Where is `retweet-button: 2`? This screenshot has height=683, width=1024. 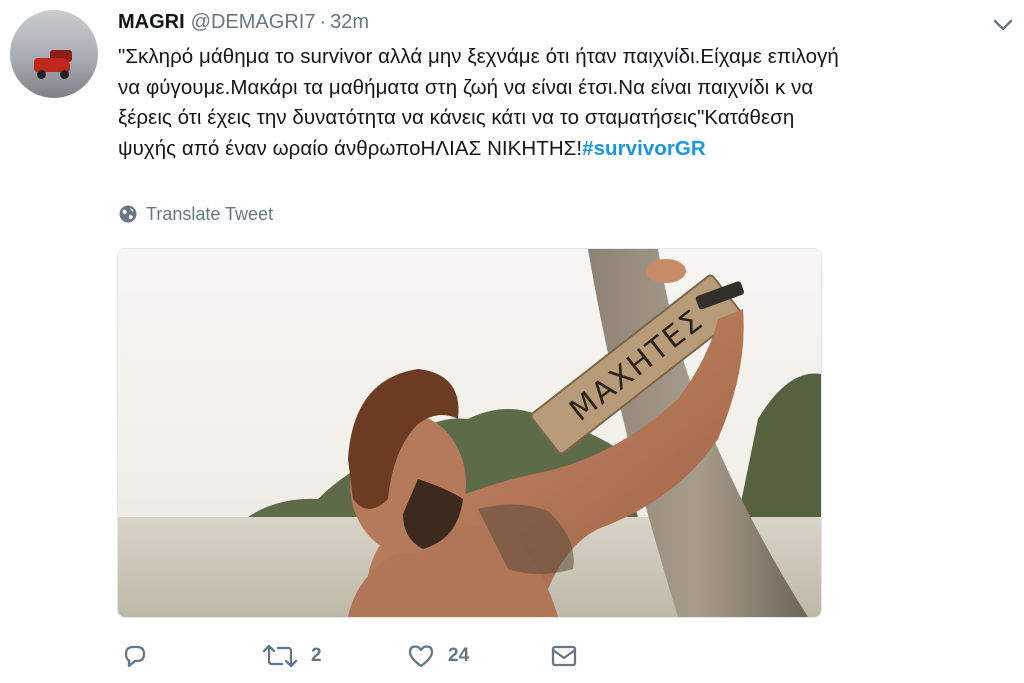
retweet-button: 2 is located at coordinates (291, 656).